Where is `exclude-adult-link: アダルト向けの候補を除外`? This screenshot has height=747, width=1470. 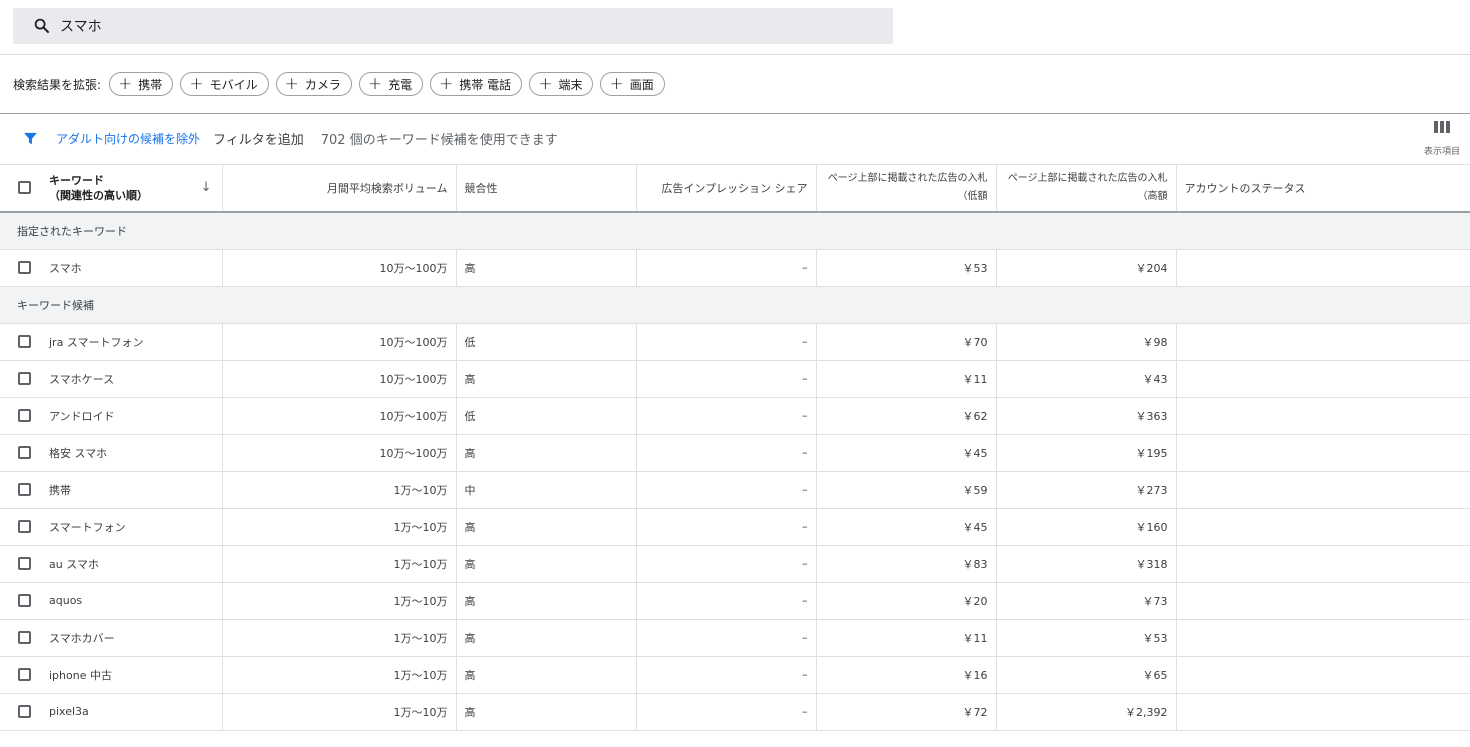
exclude-adult-link: アダルト向けの候補を除外 is located at coordinates (128, 138).